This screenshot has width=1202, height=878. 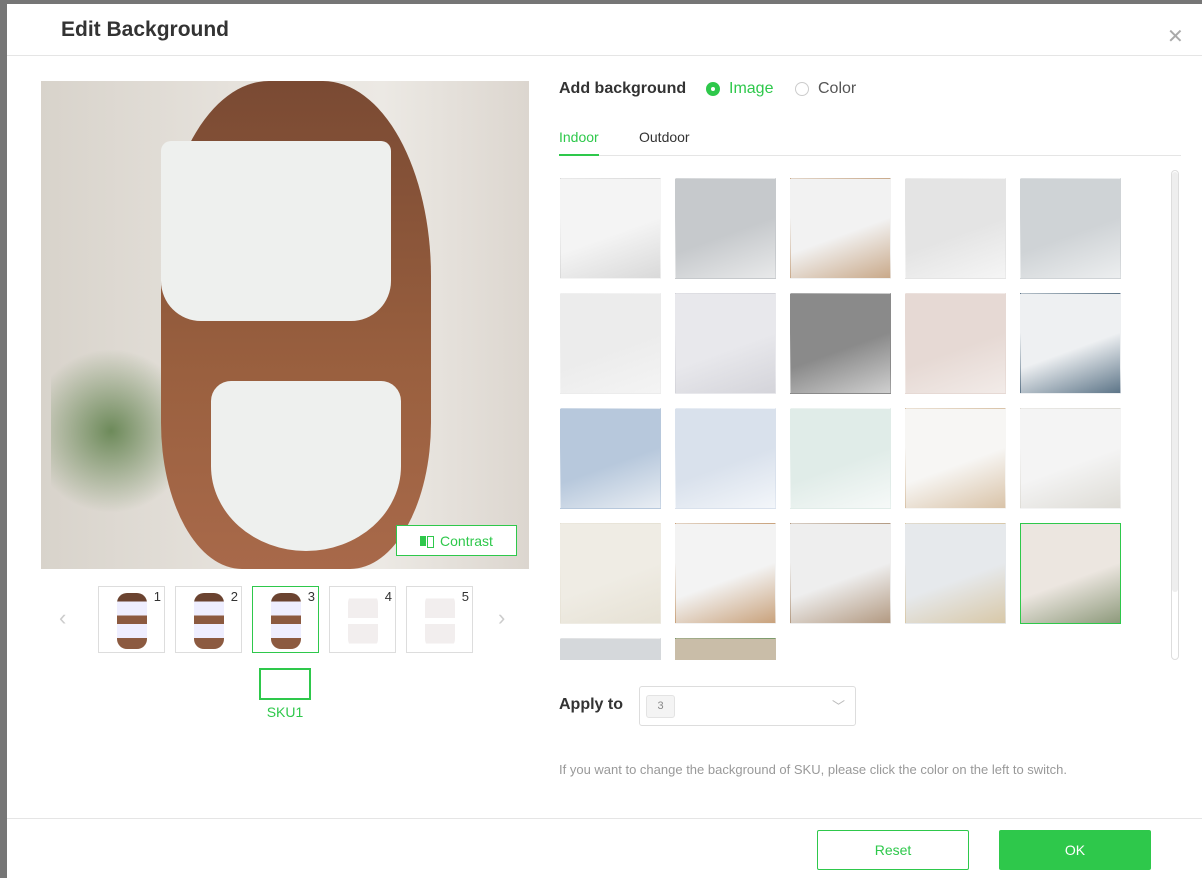 I want to click on thumbnail-number: 4, so click(x=388, y=596).